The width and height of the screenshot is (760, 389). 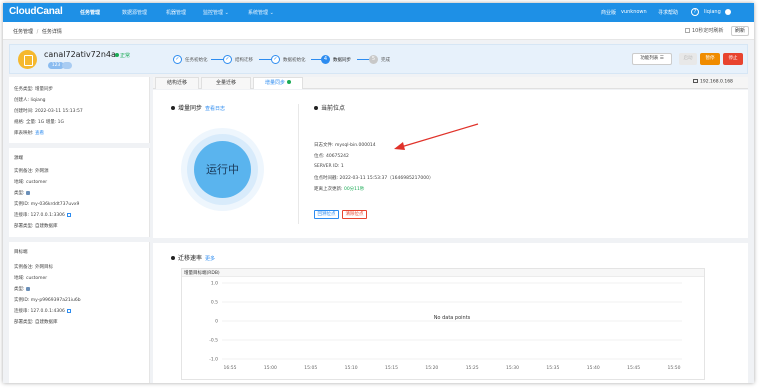 I want to click on x-tick-label: 15:05, so click(x=310, y=368).